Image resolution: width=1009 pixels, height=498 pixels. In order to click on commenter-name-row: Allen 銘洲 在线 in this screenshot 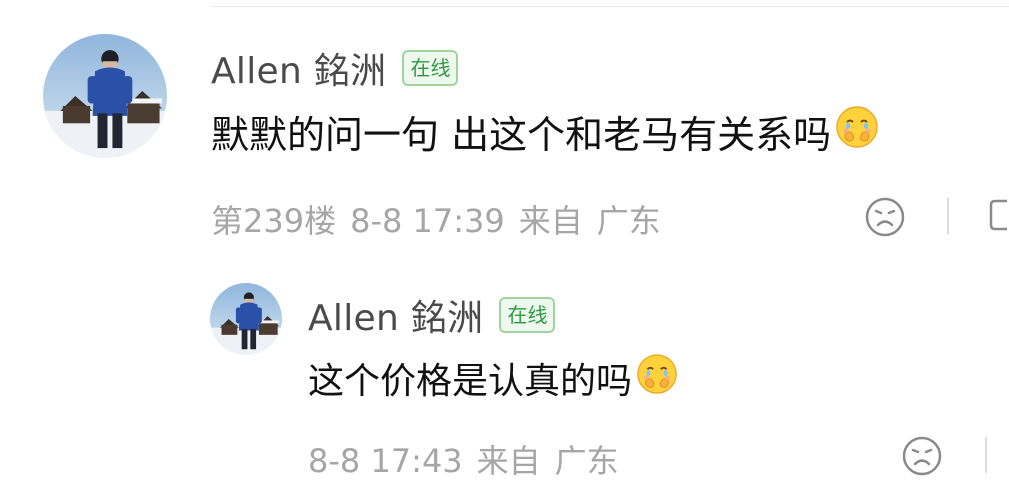, I will do `click(335, 68)`.